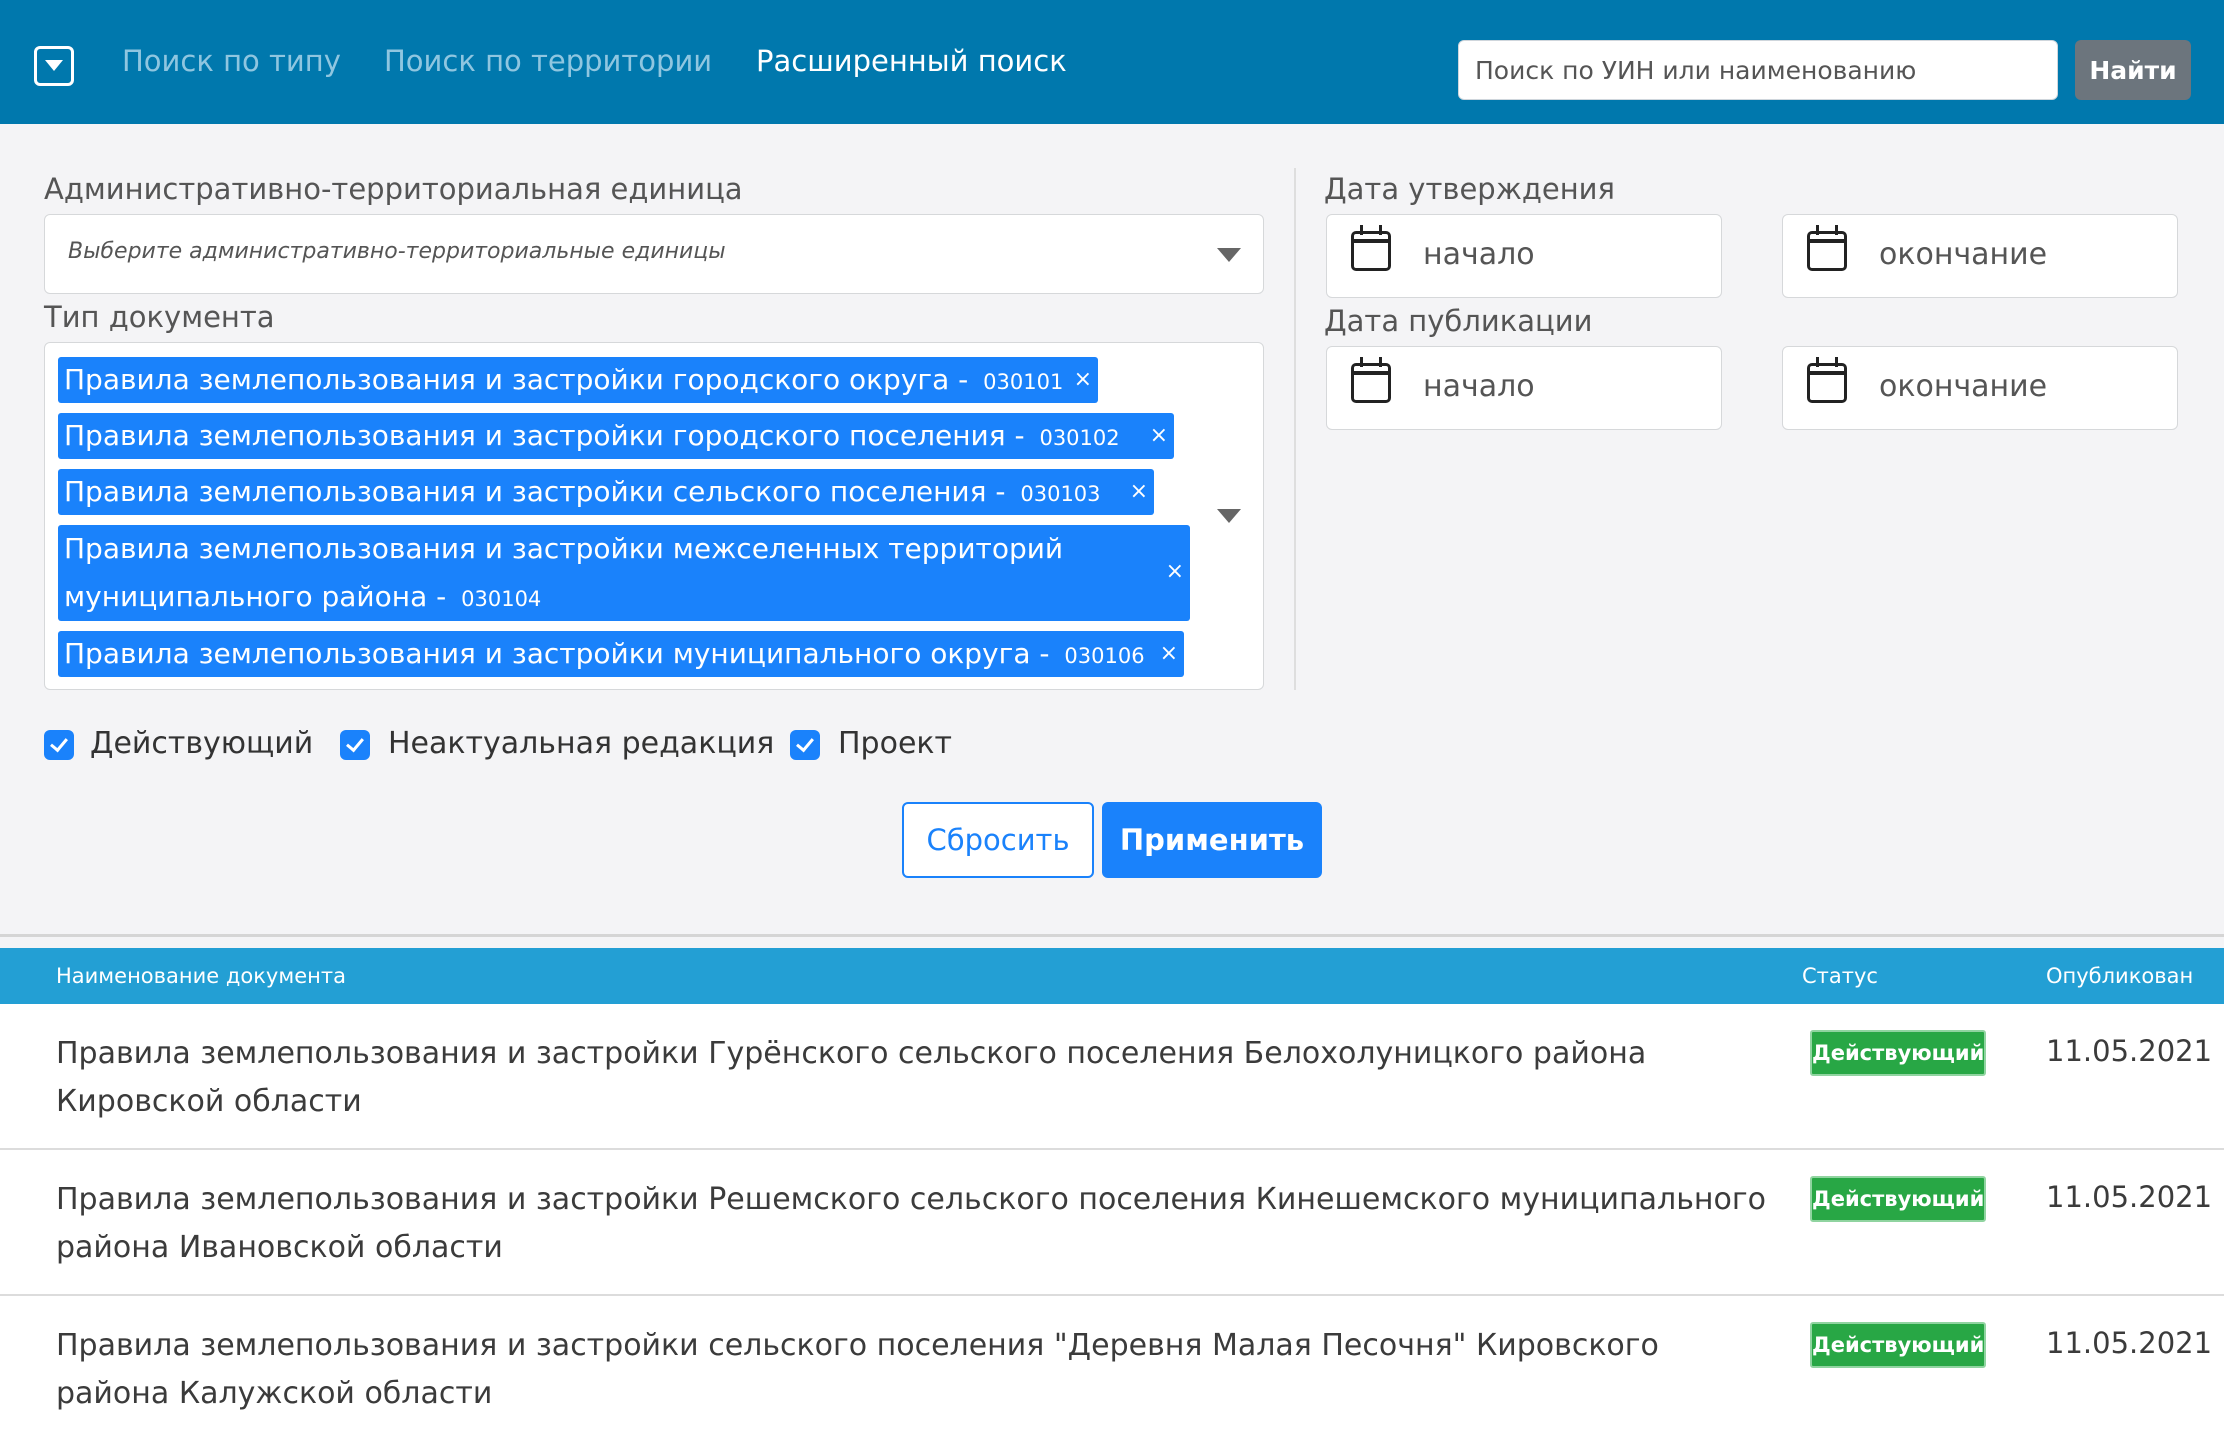  I want to click on approval-date-end: окончание, so click(1980, 256).